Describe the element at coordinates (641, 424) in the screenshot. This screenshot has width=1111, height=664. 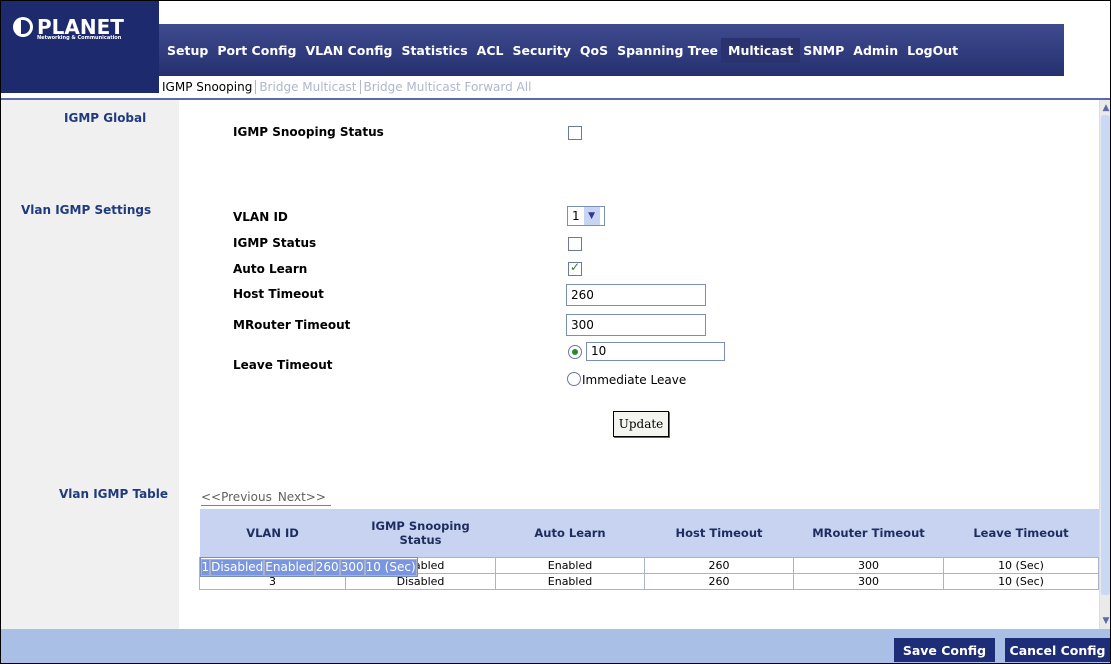
I see `update-button: Update` at that location.